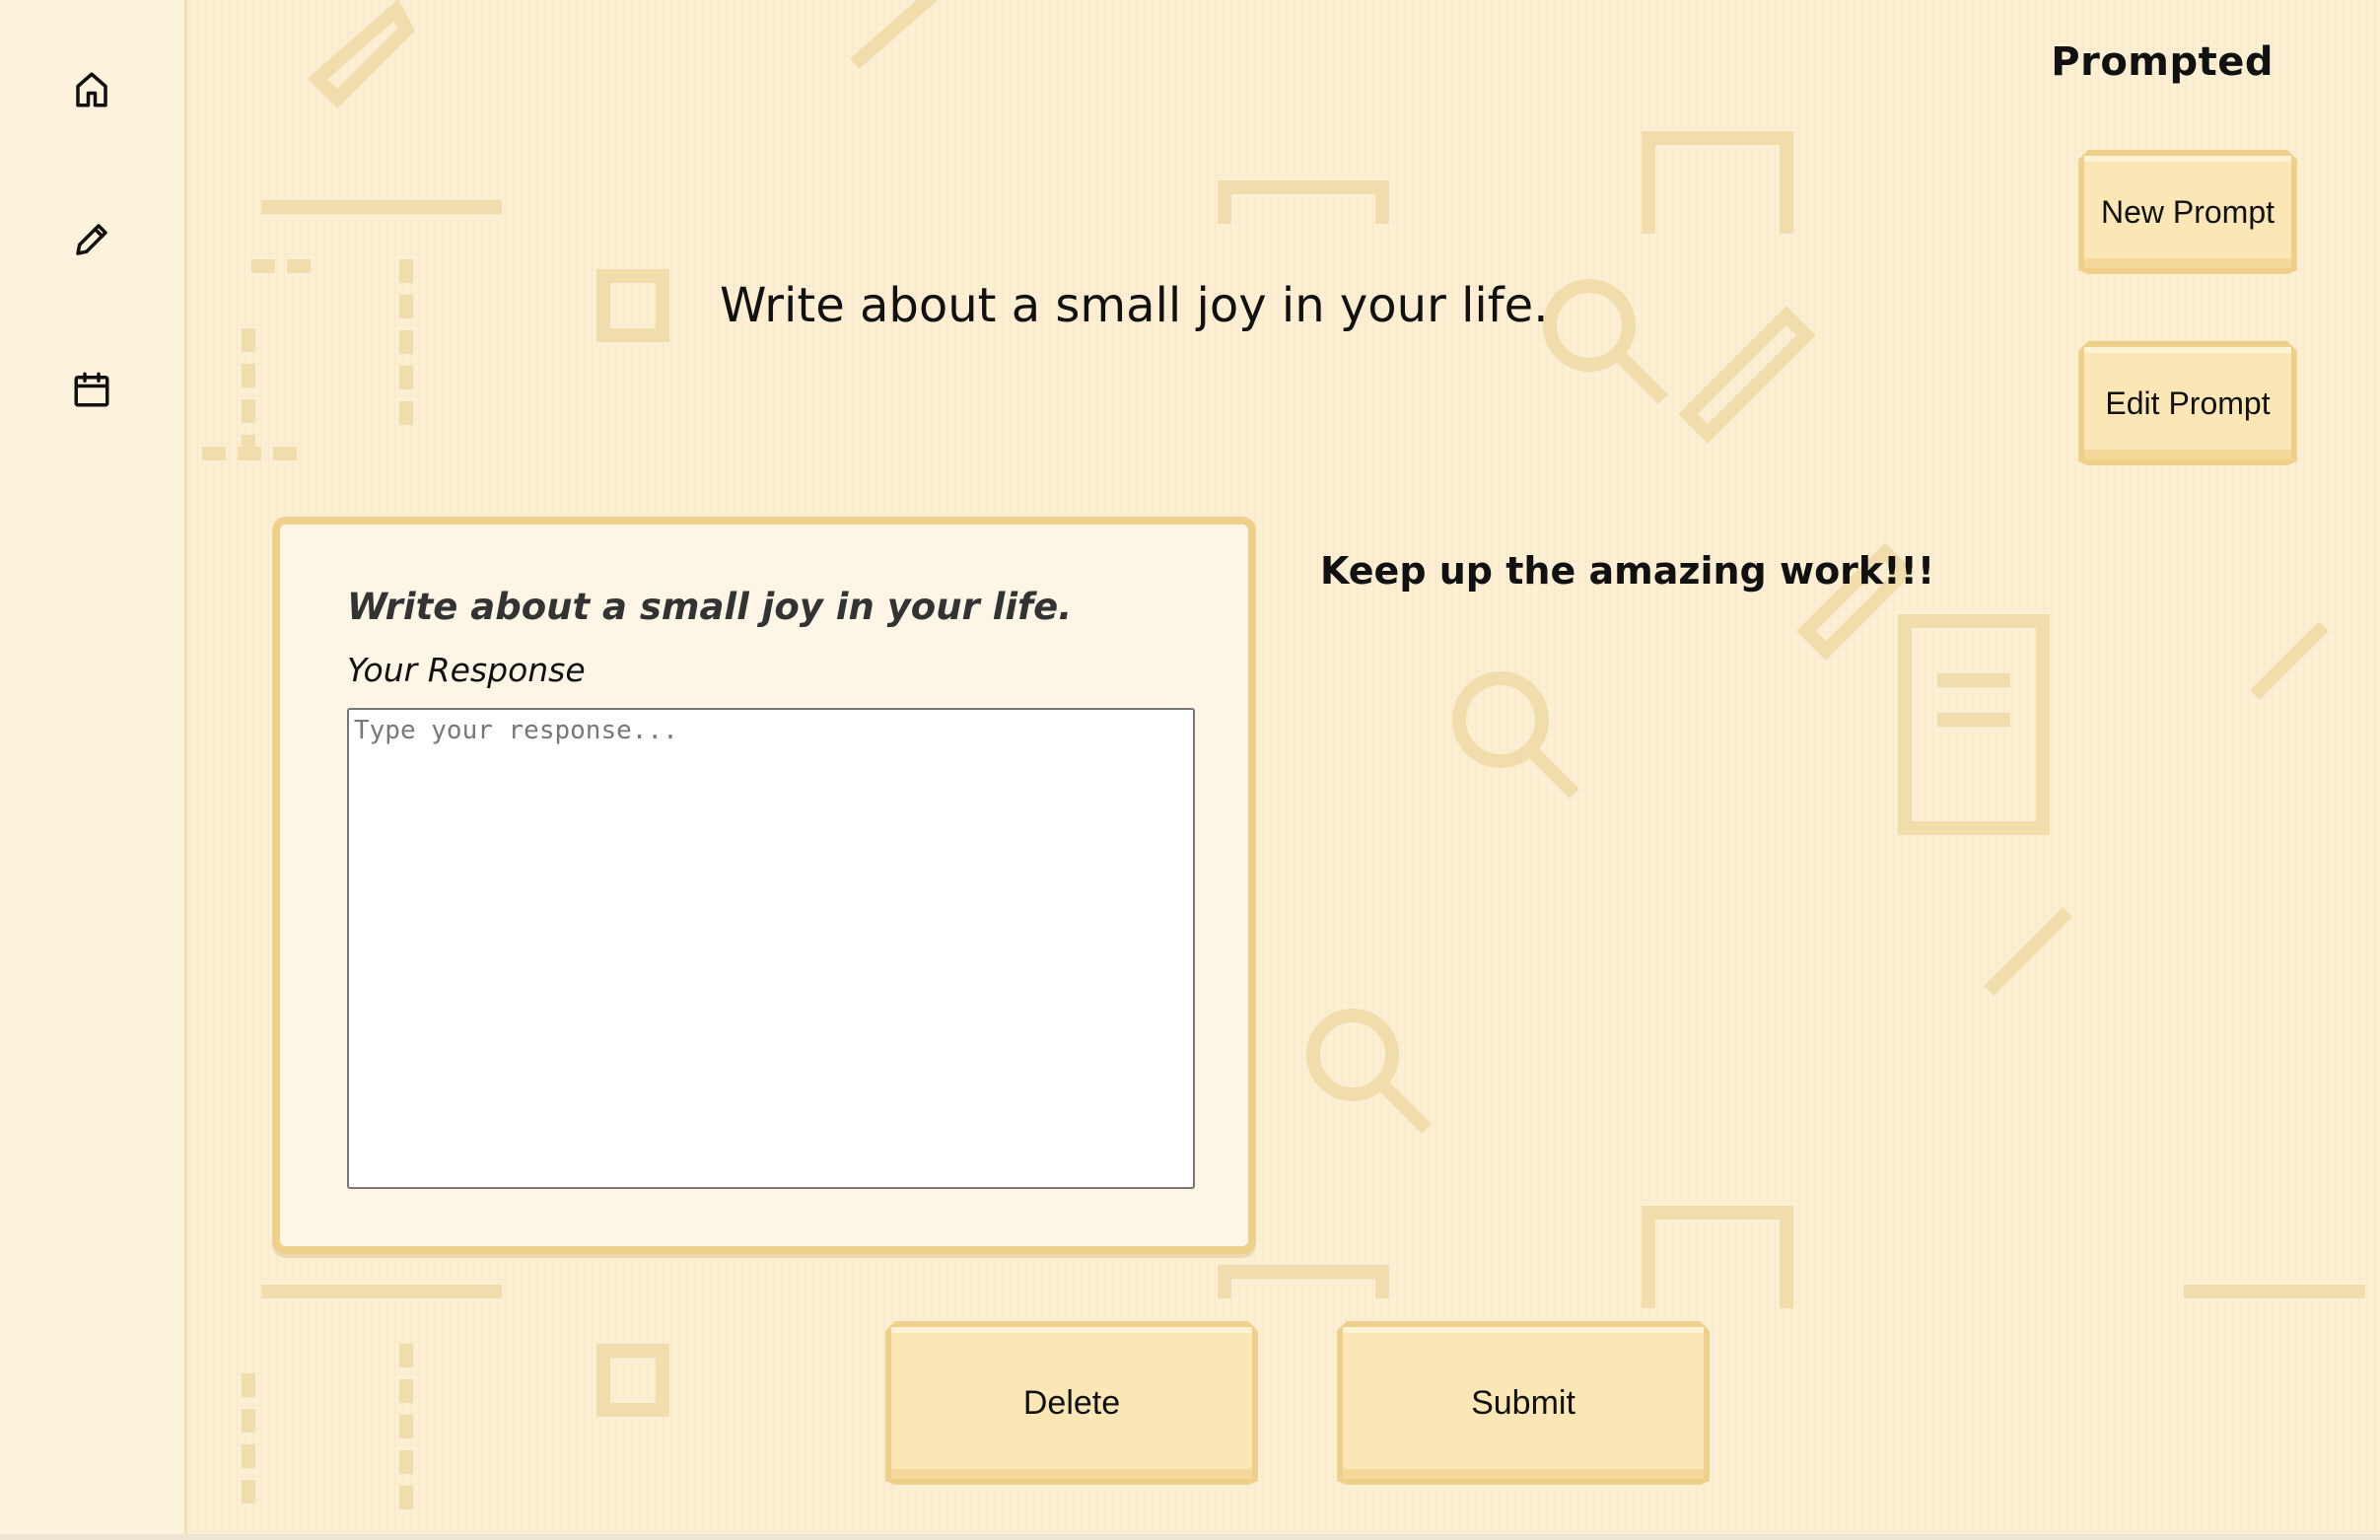 This screenshot has height=1540, width=2380. I want to click on card-title: Write about a small joy in your life., so click(710, 607).